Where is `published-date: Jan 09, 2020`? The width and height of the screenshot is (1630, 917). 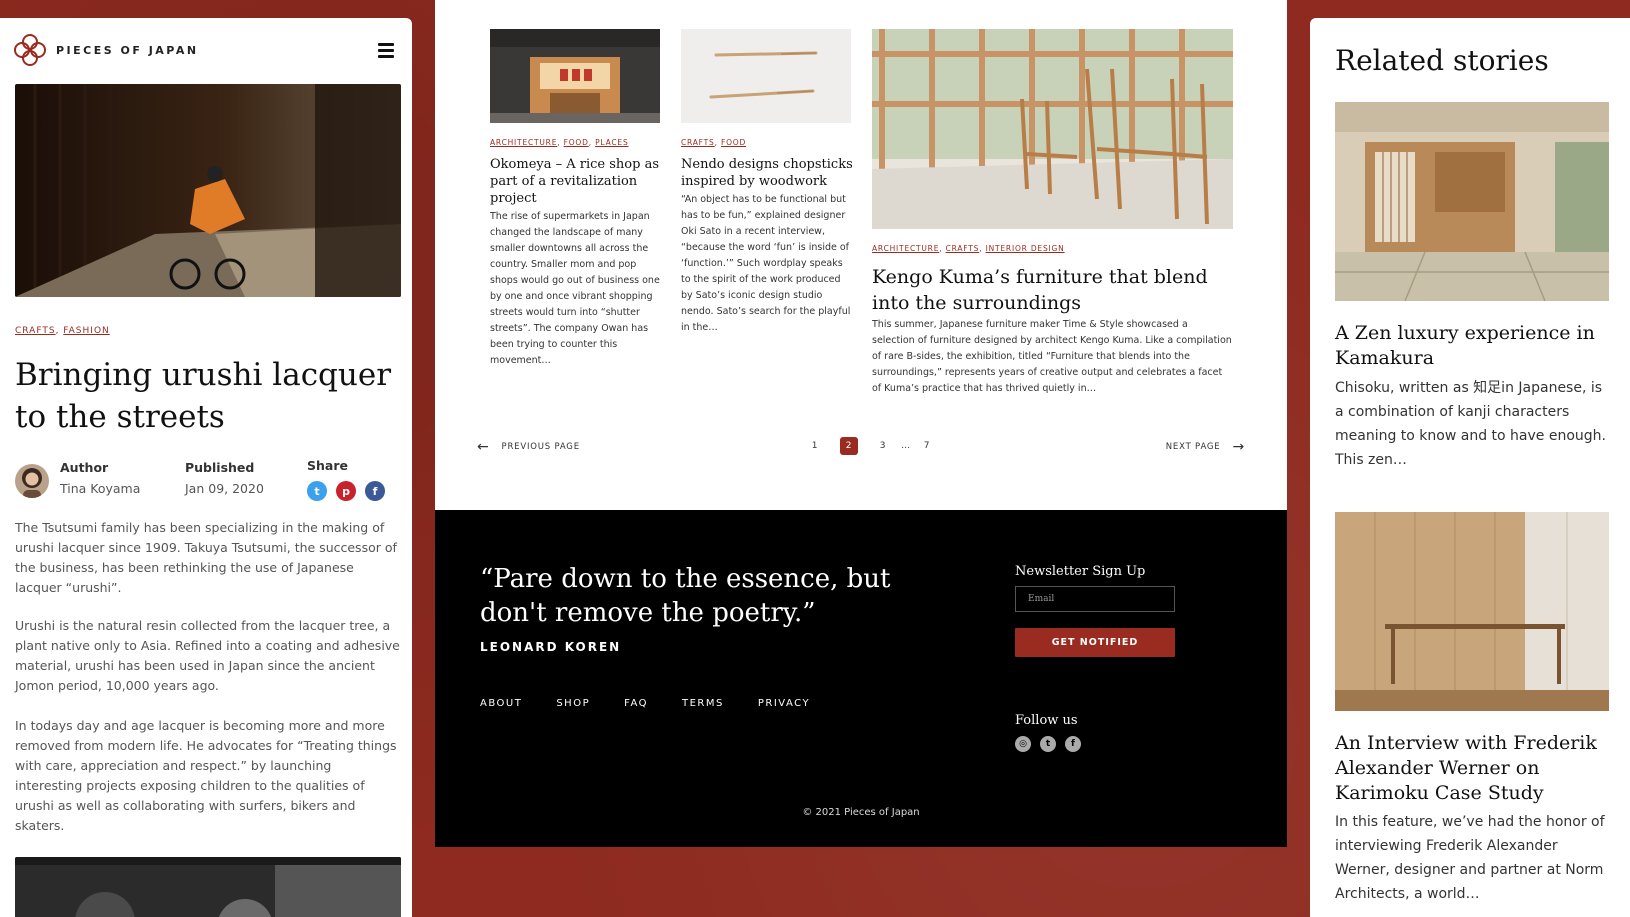
published-date: Jan 09, 2020 is located at coordinates (224, 488).